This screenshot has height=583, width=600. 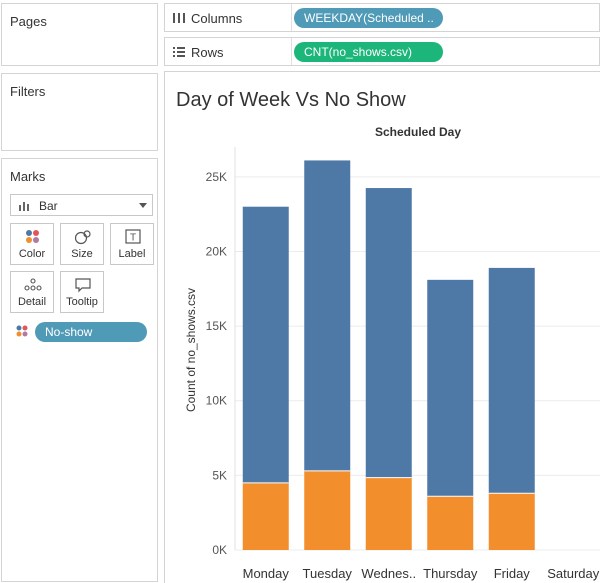 What do you see at coordinates (81, 205) in the screenshot?
I see `mark-type-dropdown: Bar` at bounding box center [81, 205].